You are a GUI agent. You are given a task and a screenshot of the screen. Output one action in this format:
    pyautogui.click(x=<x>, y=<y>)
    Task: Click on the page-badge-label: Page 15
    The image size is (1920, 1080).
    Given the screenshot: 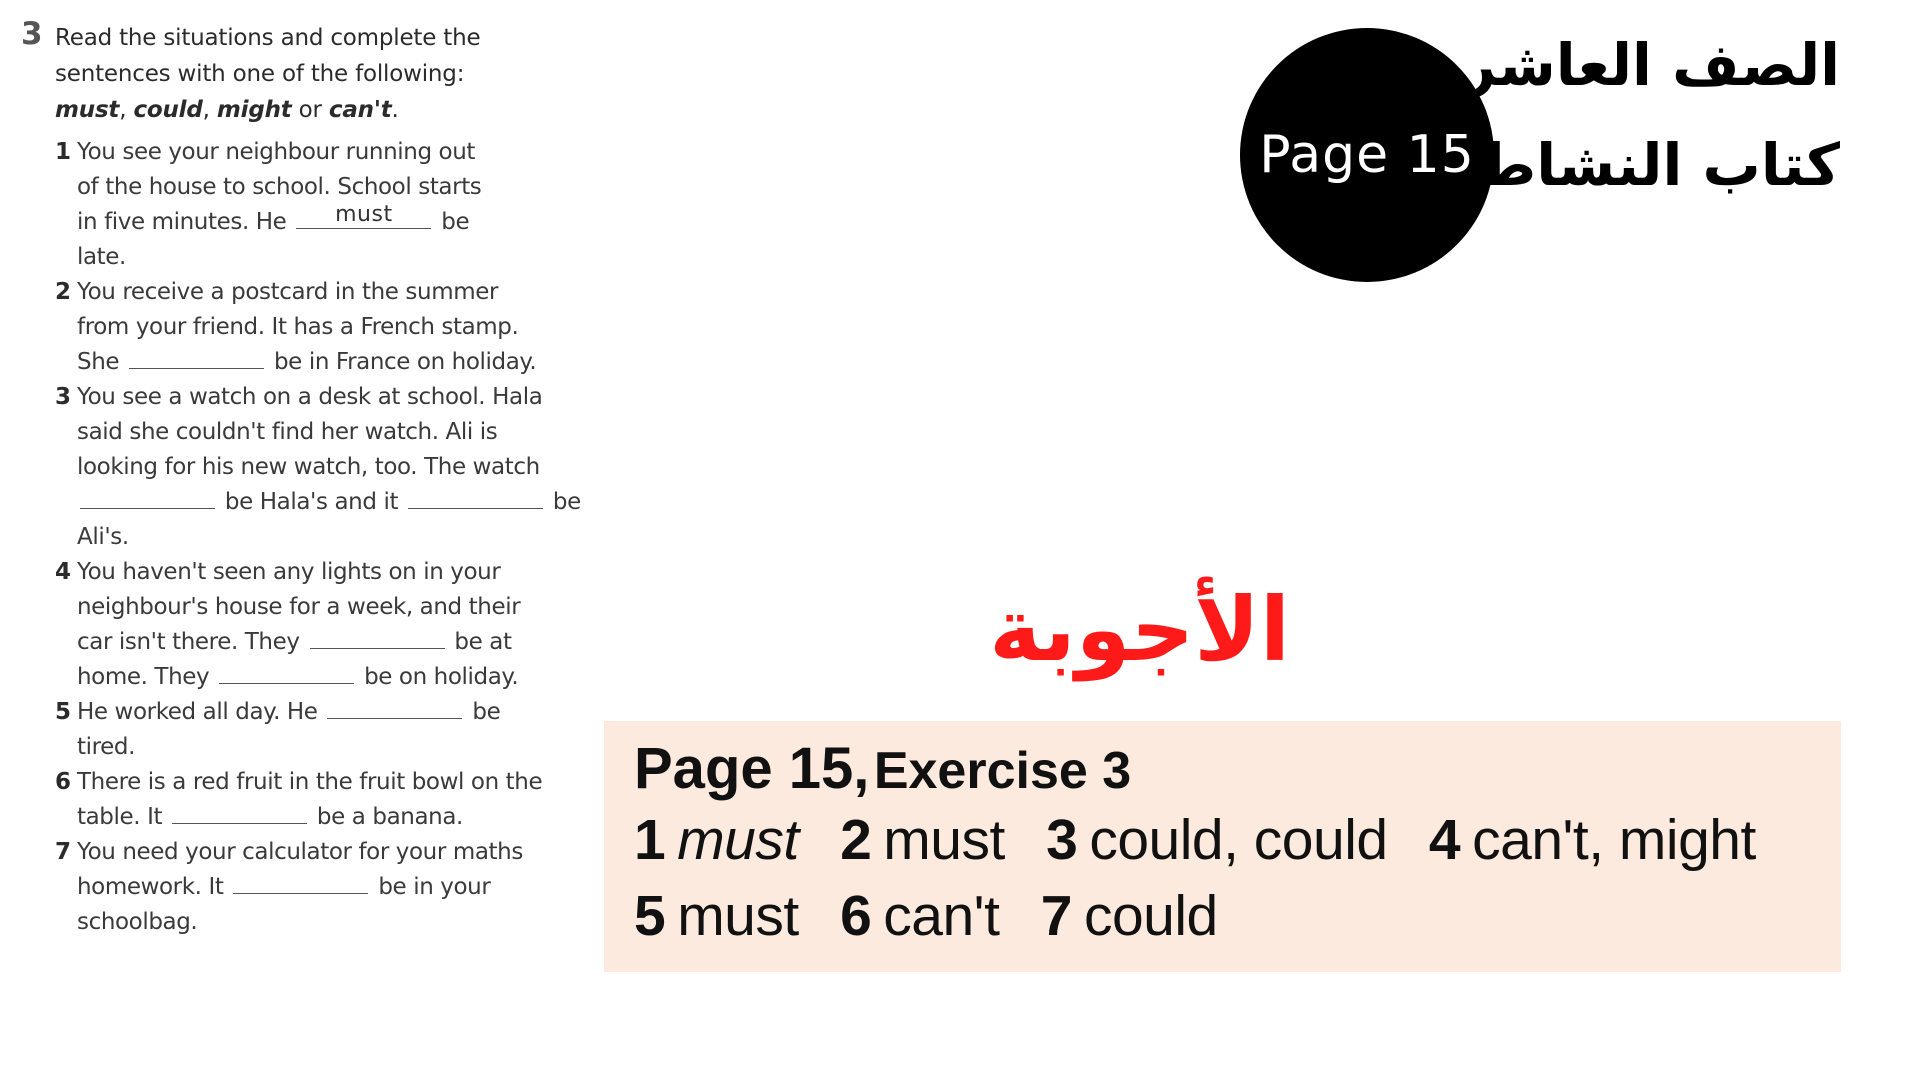 What is the action you would take?
    pyautogui.click(x=1367, y=155)
    